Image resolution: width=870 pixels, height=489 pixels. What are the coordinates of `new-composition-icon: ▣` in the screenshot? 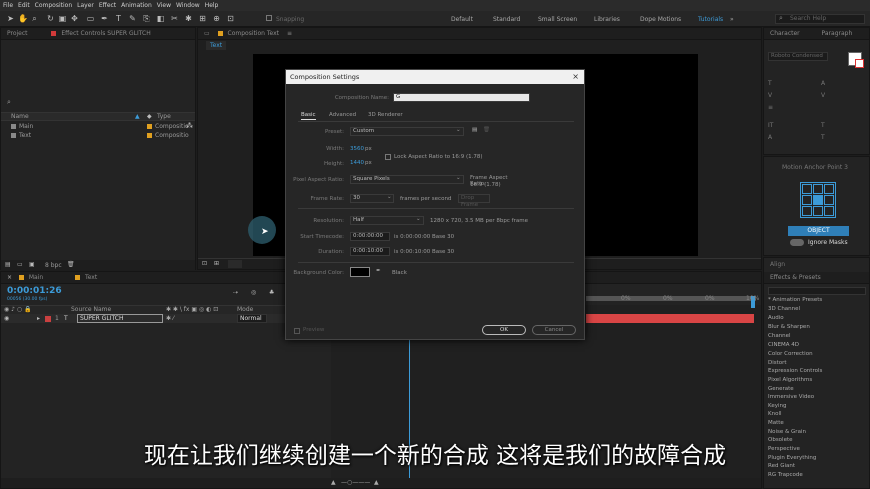 It's located at (32, 264).